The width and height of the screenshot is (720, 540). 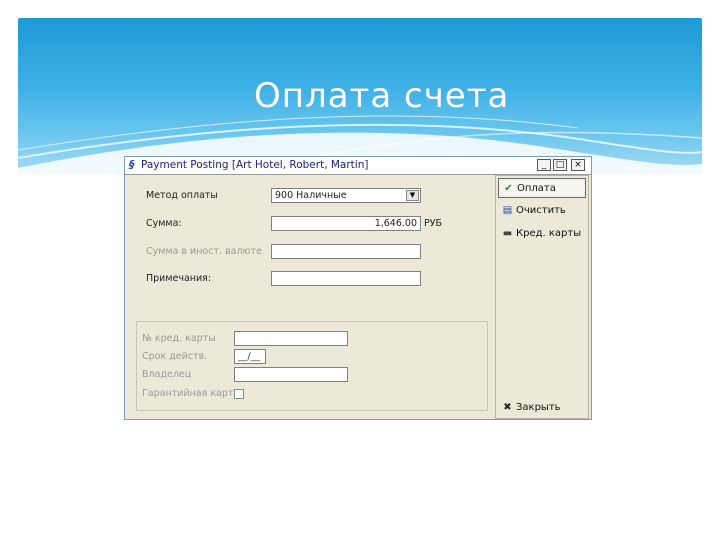 What do you see at coordinates (542, 297) in the screenshot?
I see `actions-panel: ✔ Оплата ▤ Очистить ▬ Кред. карты ✖ Закрыть` at bounding box center [542, 297].